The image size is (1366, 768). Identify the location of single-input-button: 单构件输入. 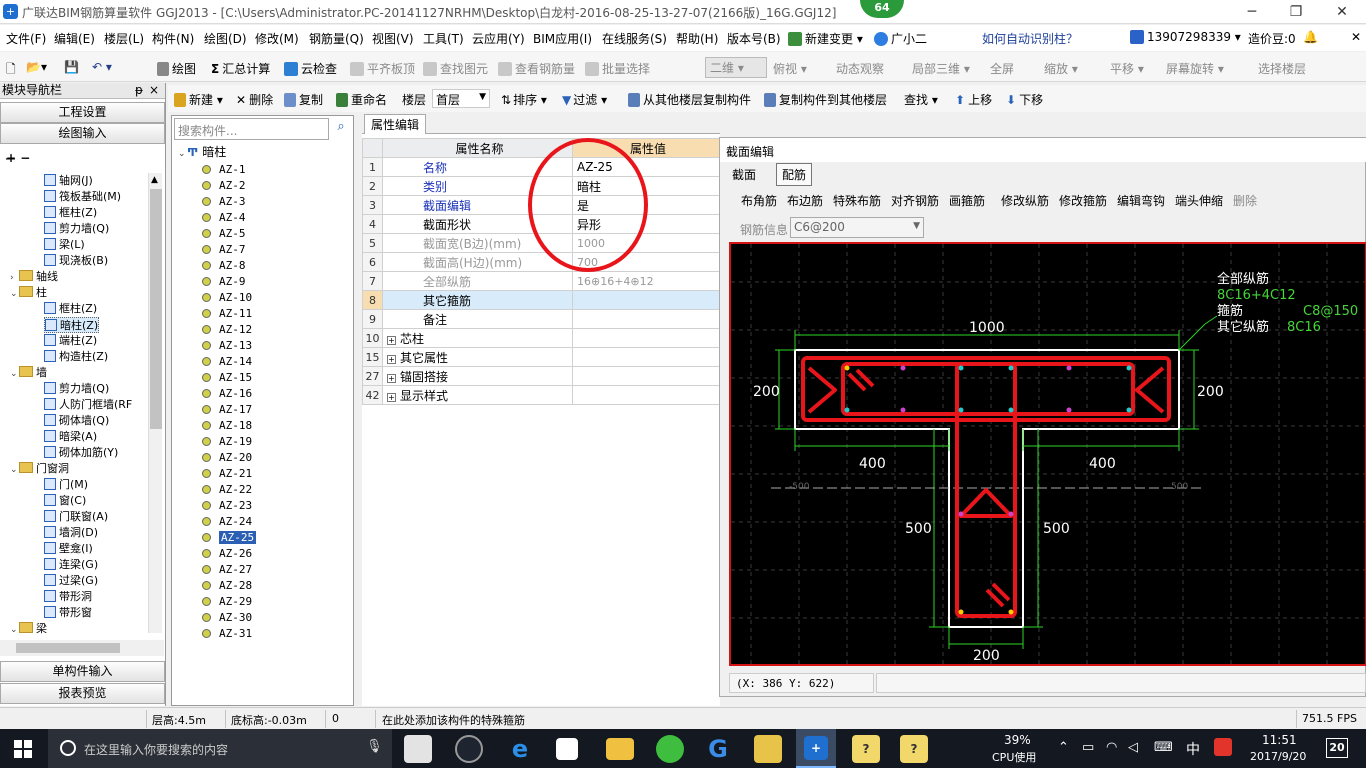
(82, 671).